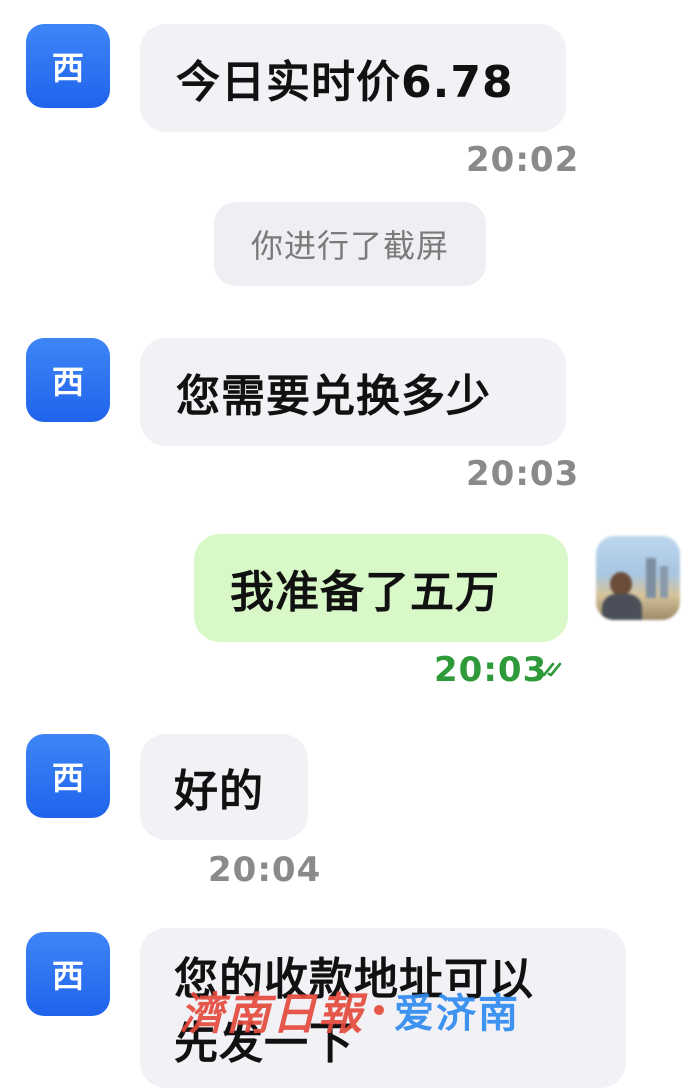 This screenshot has height=1088, width=700. I want to click on watermark: 濟南日報 爱济南, so click(350, 1010).